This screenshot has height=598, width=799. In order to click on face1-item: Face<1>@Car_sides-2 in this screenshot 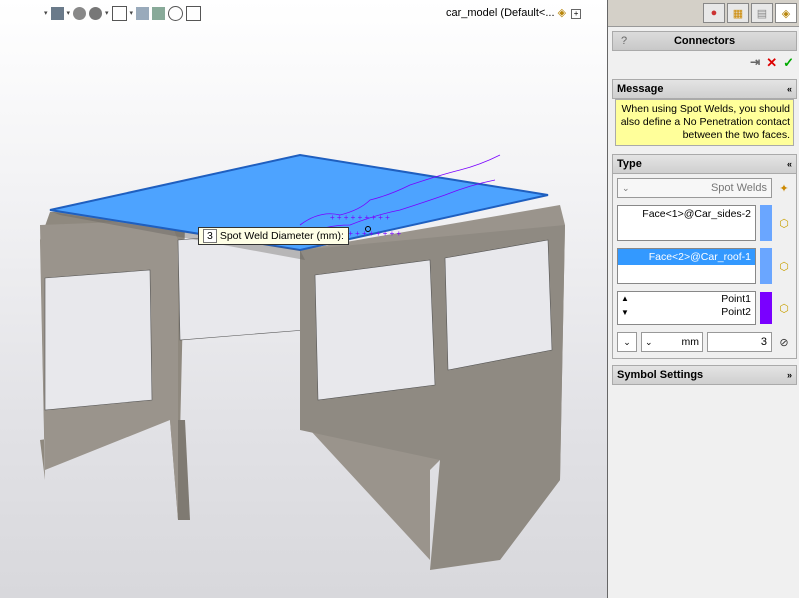, I will do `click(686, 214)`.